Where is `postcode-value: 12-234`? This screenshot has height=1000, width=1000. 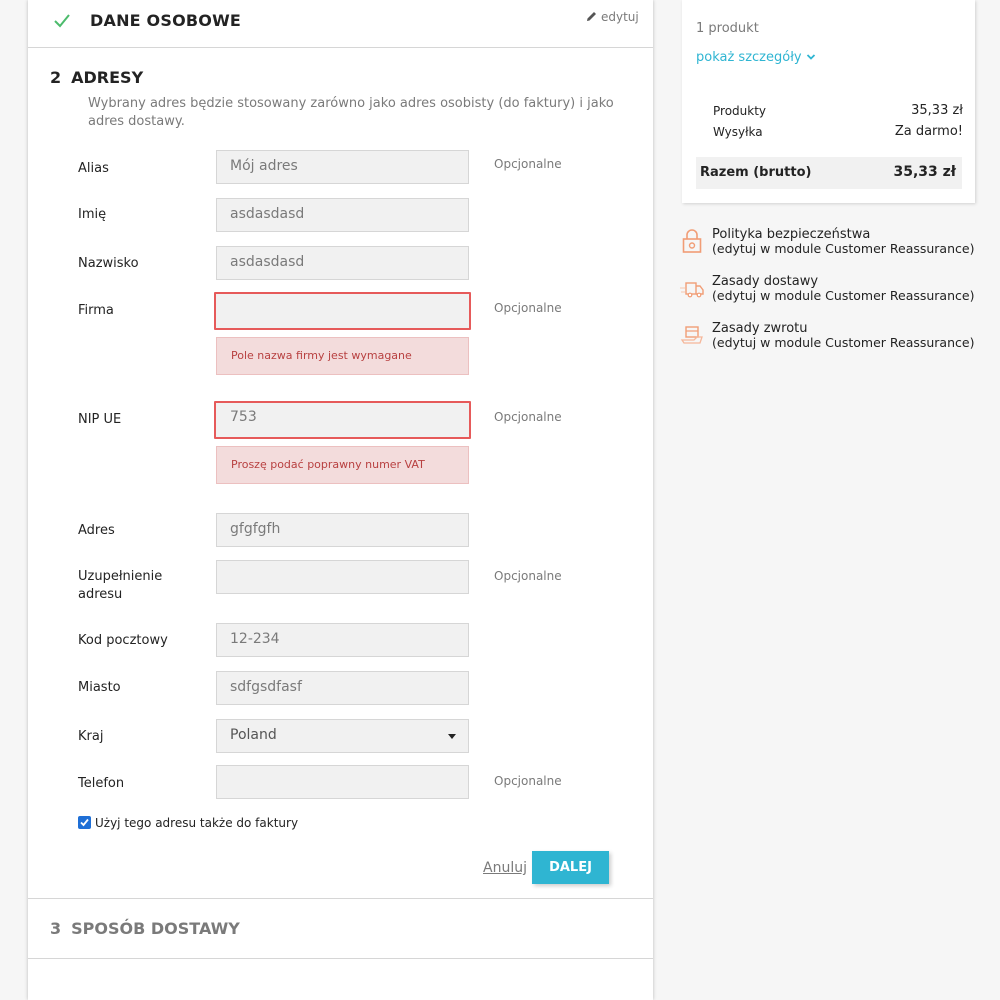 postcode-value: 12-234 is located at coordinates (255, 639).